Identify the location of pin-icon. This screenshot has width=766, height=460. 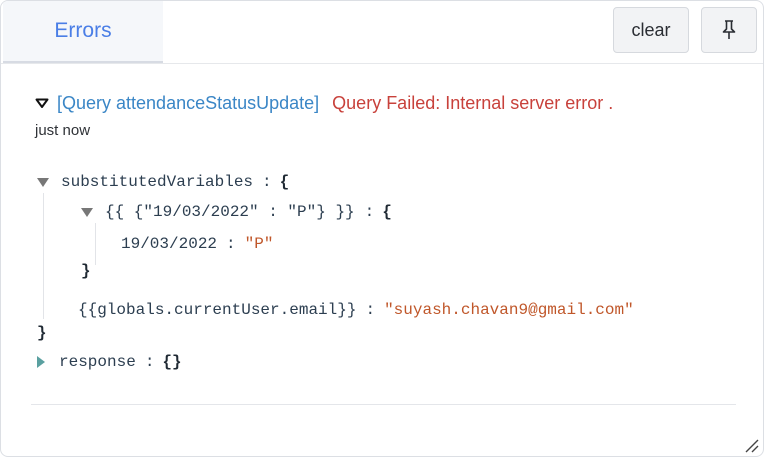
(729, 29).